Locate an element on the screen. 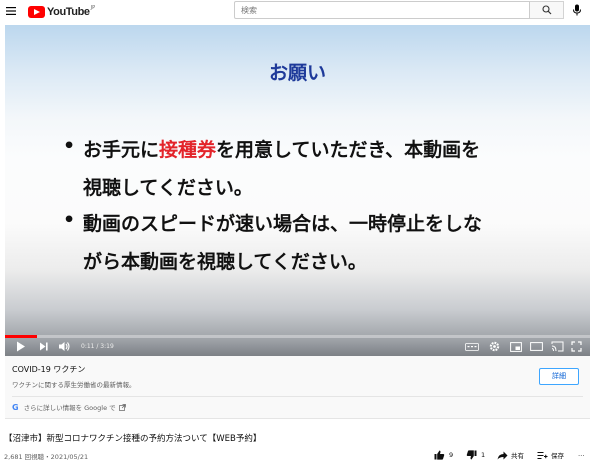 The image size is (600, 464). miniplayer-icon is located at coordinates (516, 347).